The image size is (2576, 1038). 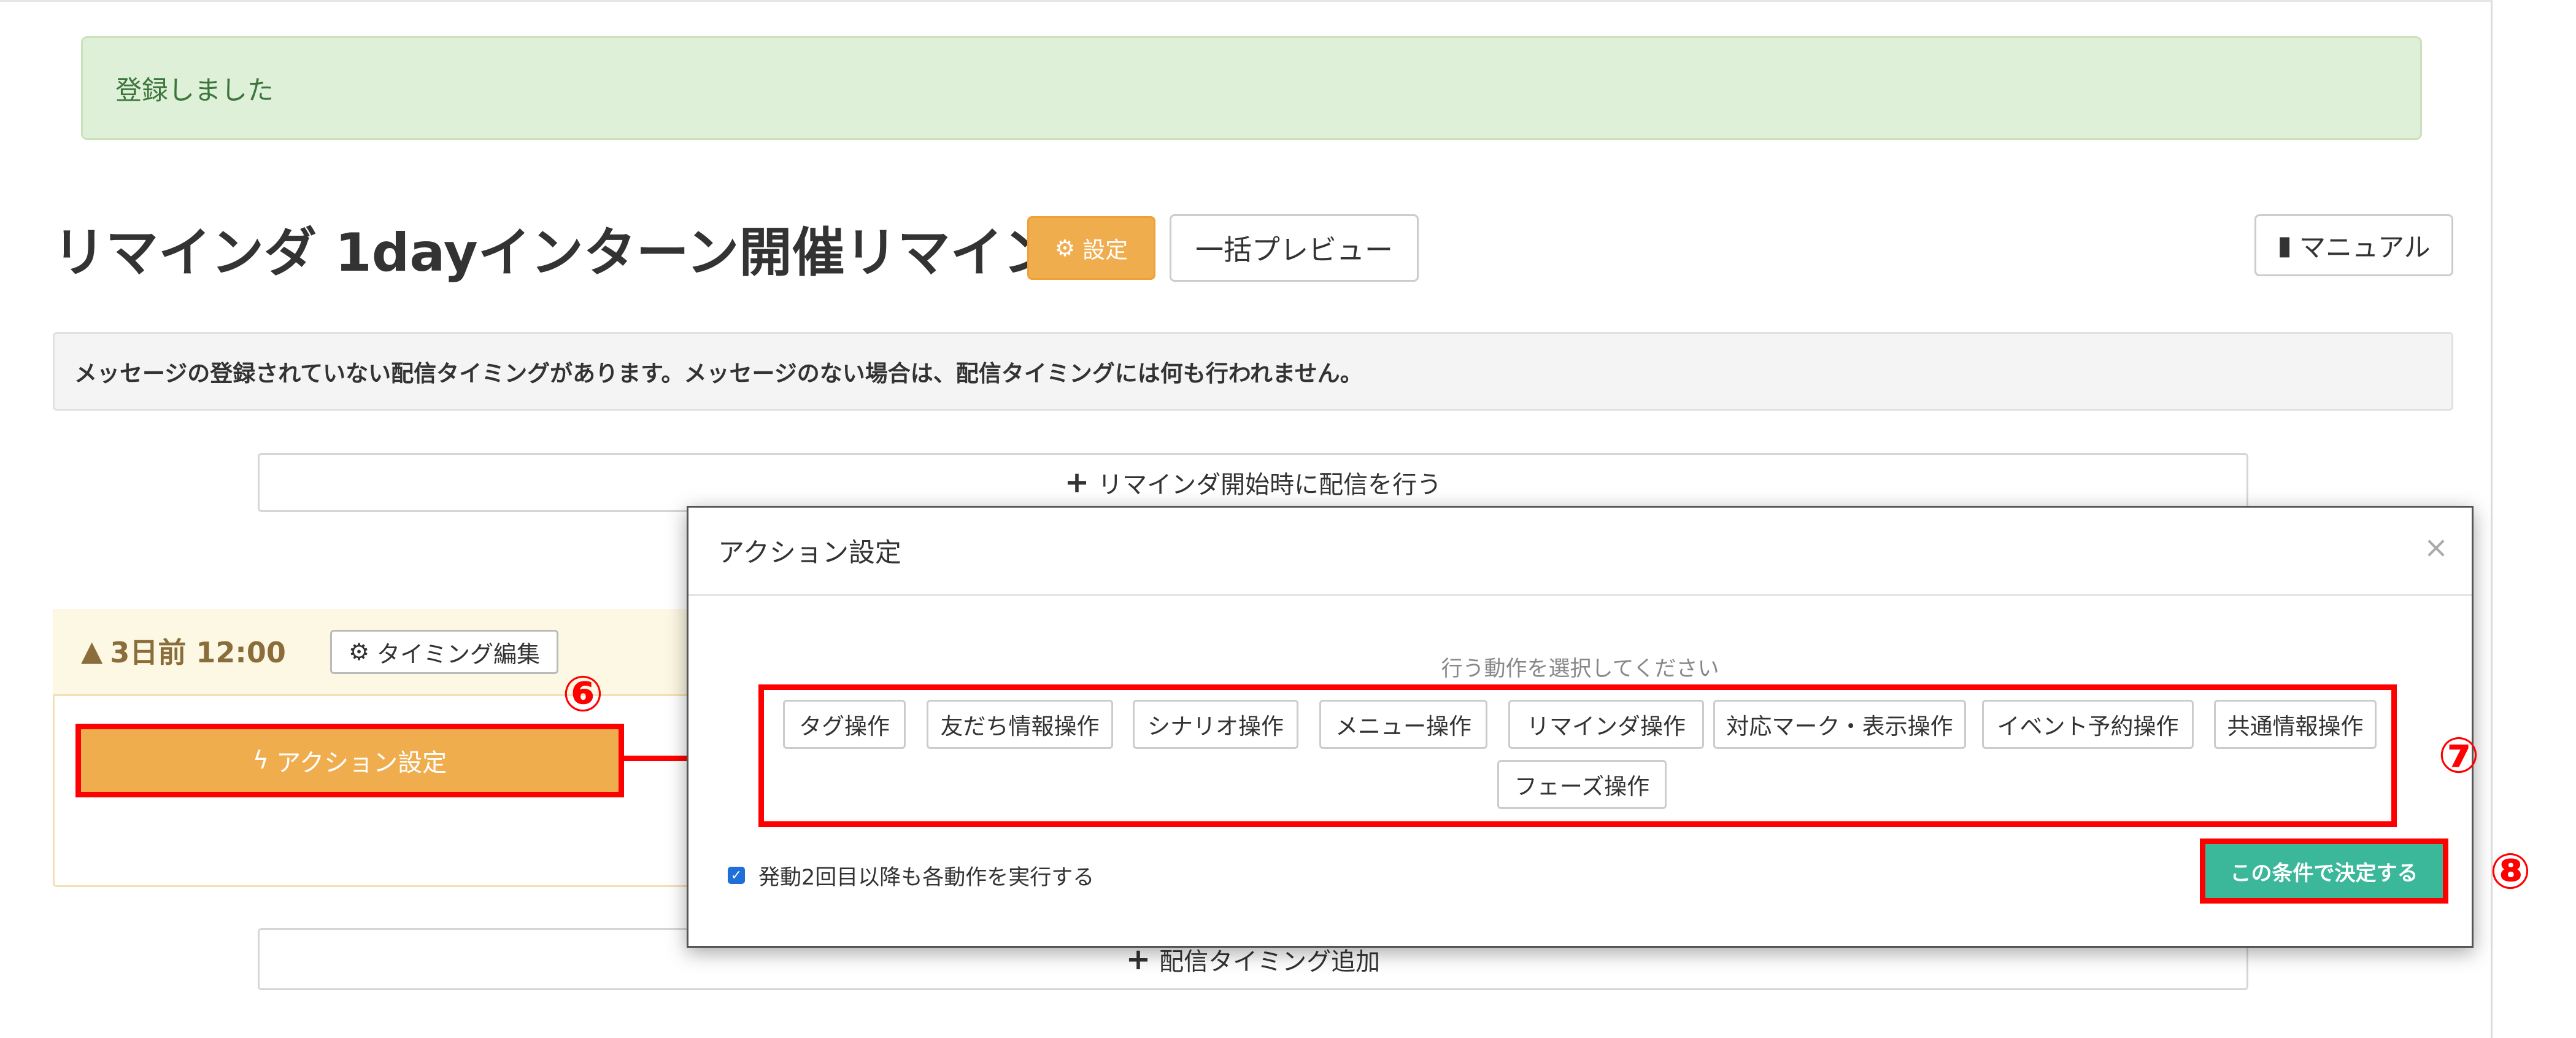 I want to click on close-icon: ×, so click(x=2436, y=547).